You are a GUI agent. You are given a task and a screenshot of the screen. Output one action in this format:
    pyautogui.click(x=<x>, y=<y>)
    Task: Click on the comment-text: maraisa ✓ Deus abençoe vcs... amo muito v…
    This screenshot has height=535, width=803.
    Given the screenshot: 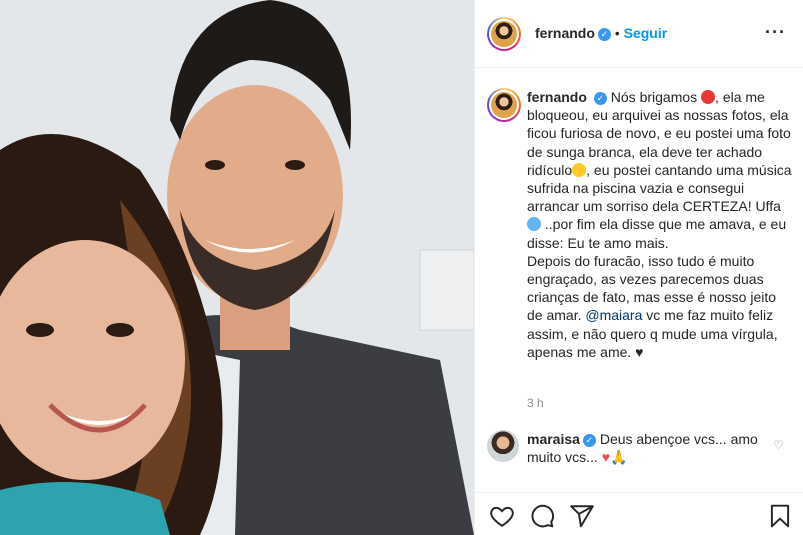 What is the action you would take?
    pyautogui.click(x=659, y=448)
    